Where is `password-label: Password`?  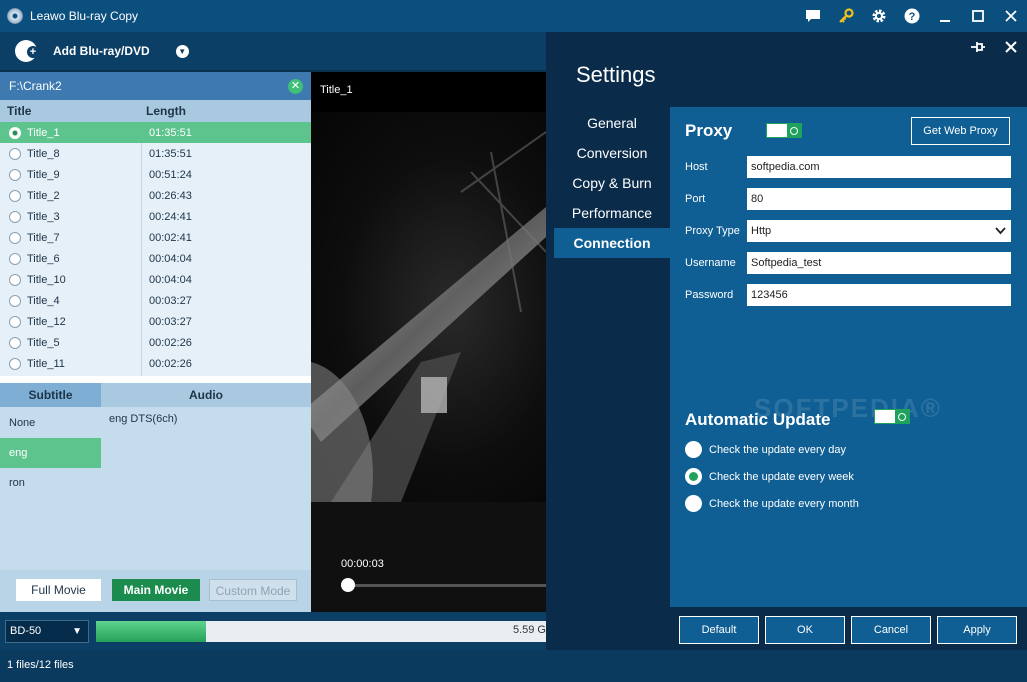
password-label: Password is located at coordinates (709, 295).